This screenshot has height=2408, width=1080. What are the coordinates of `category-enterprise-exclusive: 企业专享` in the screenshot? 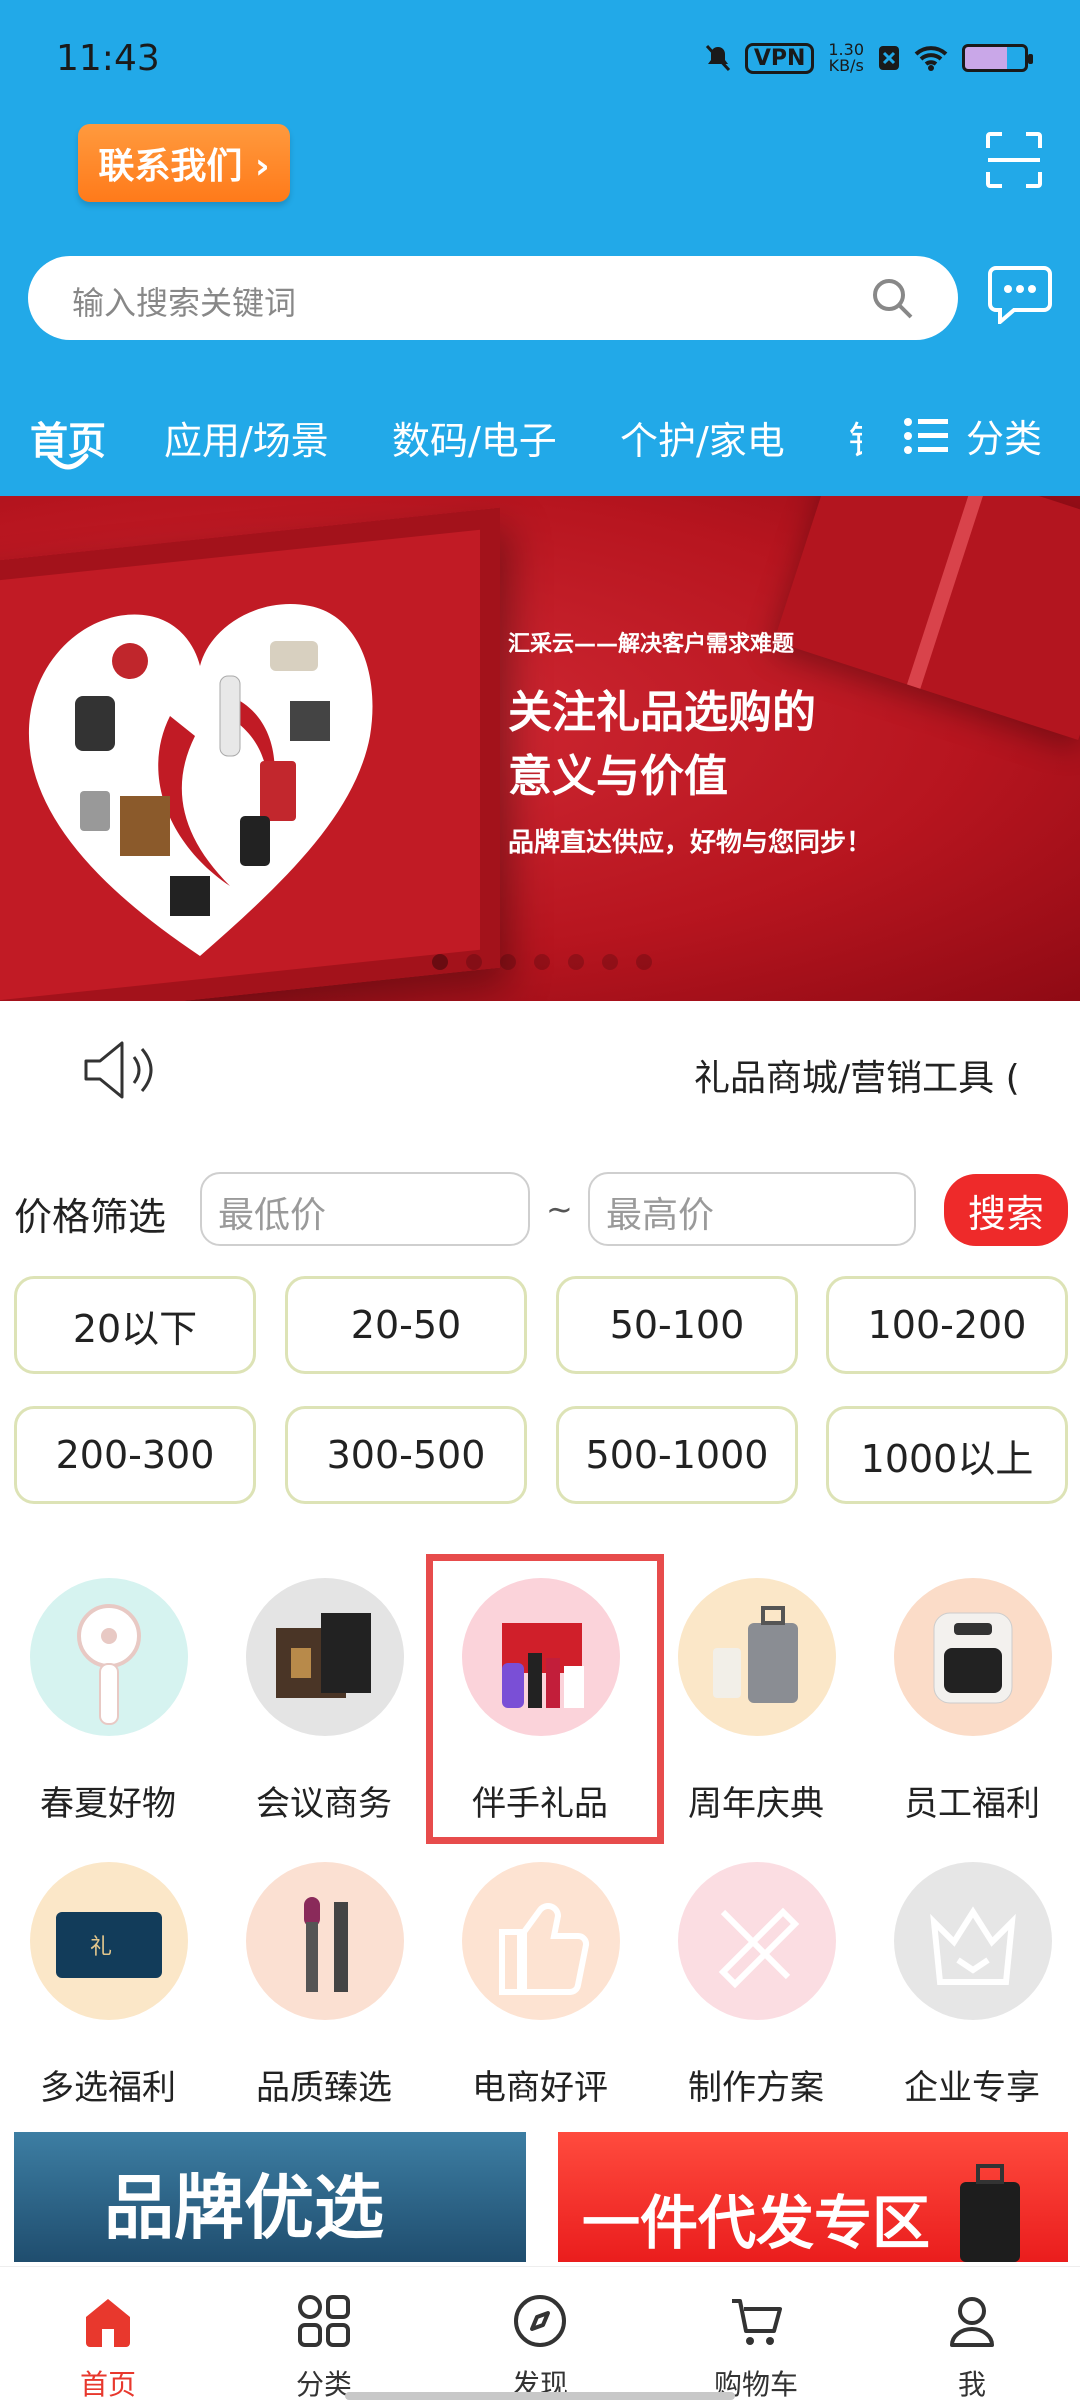 It's located at (972, 1992).